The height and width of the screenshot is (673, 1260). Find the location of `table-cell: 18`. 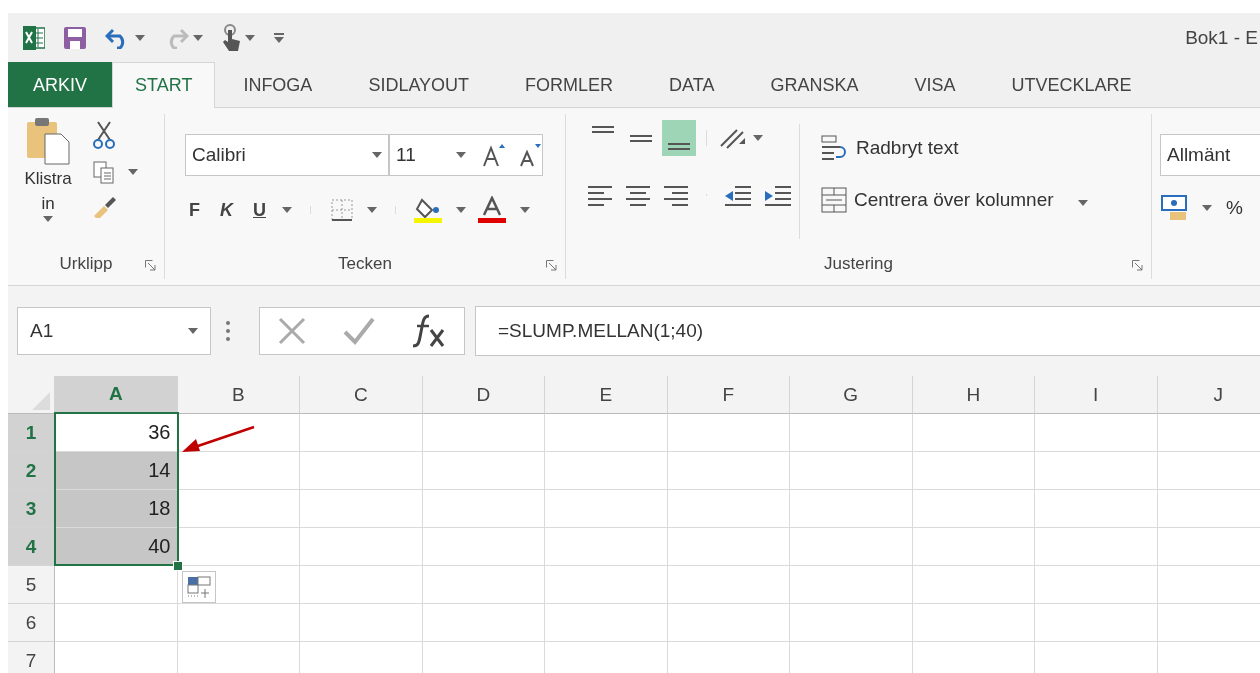

table-cell: 18 is located at coordinates (116, 509).